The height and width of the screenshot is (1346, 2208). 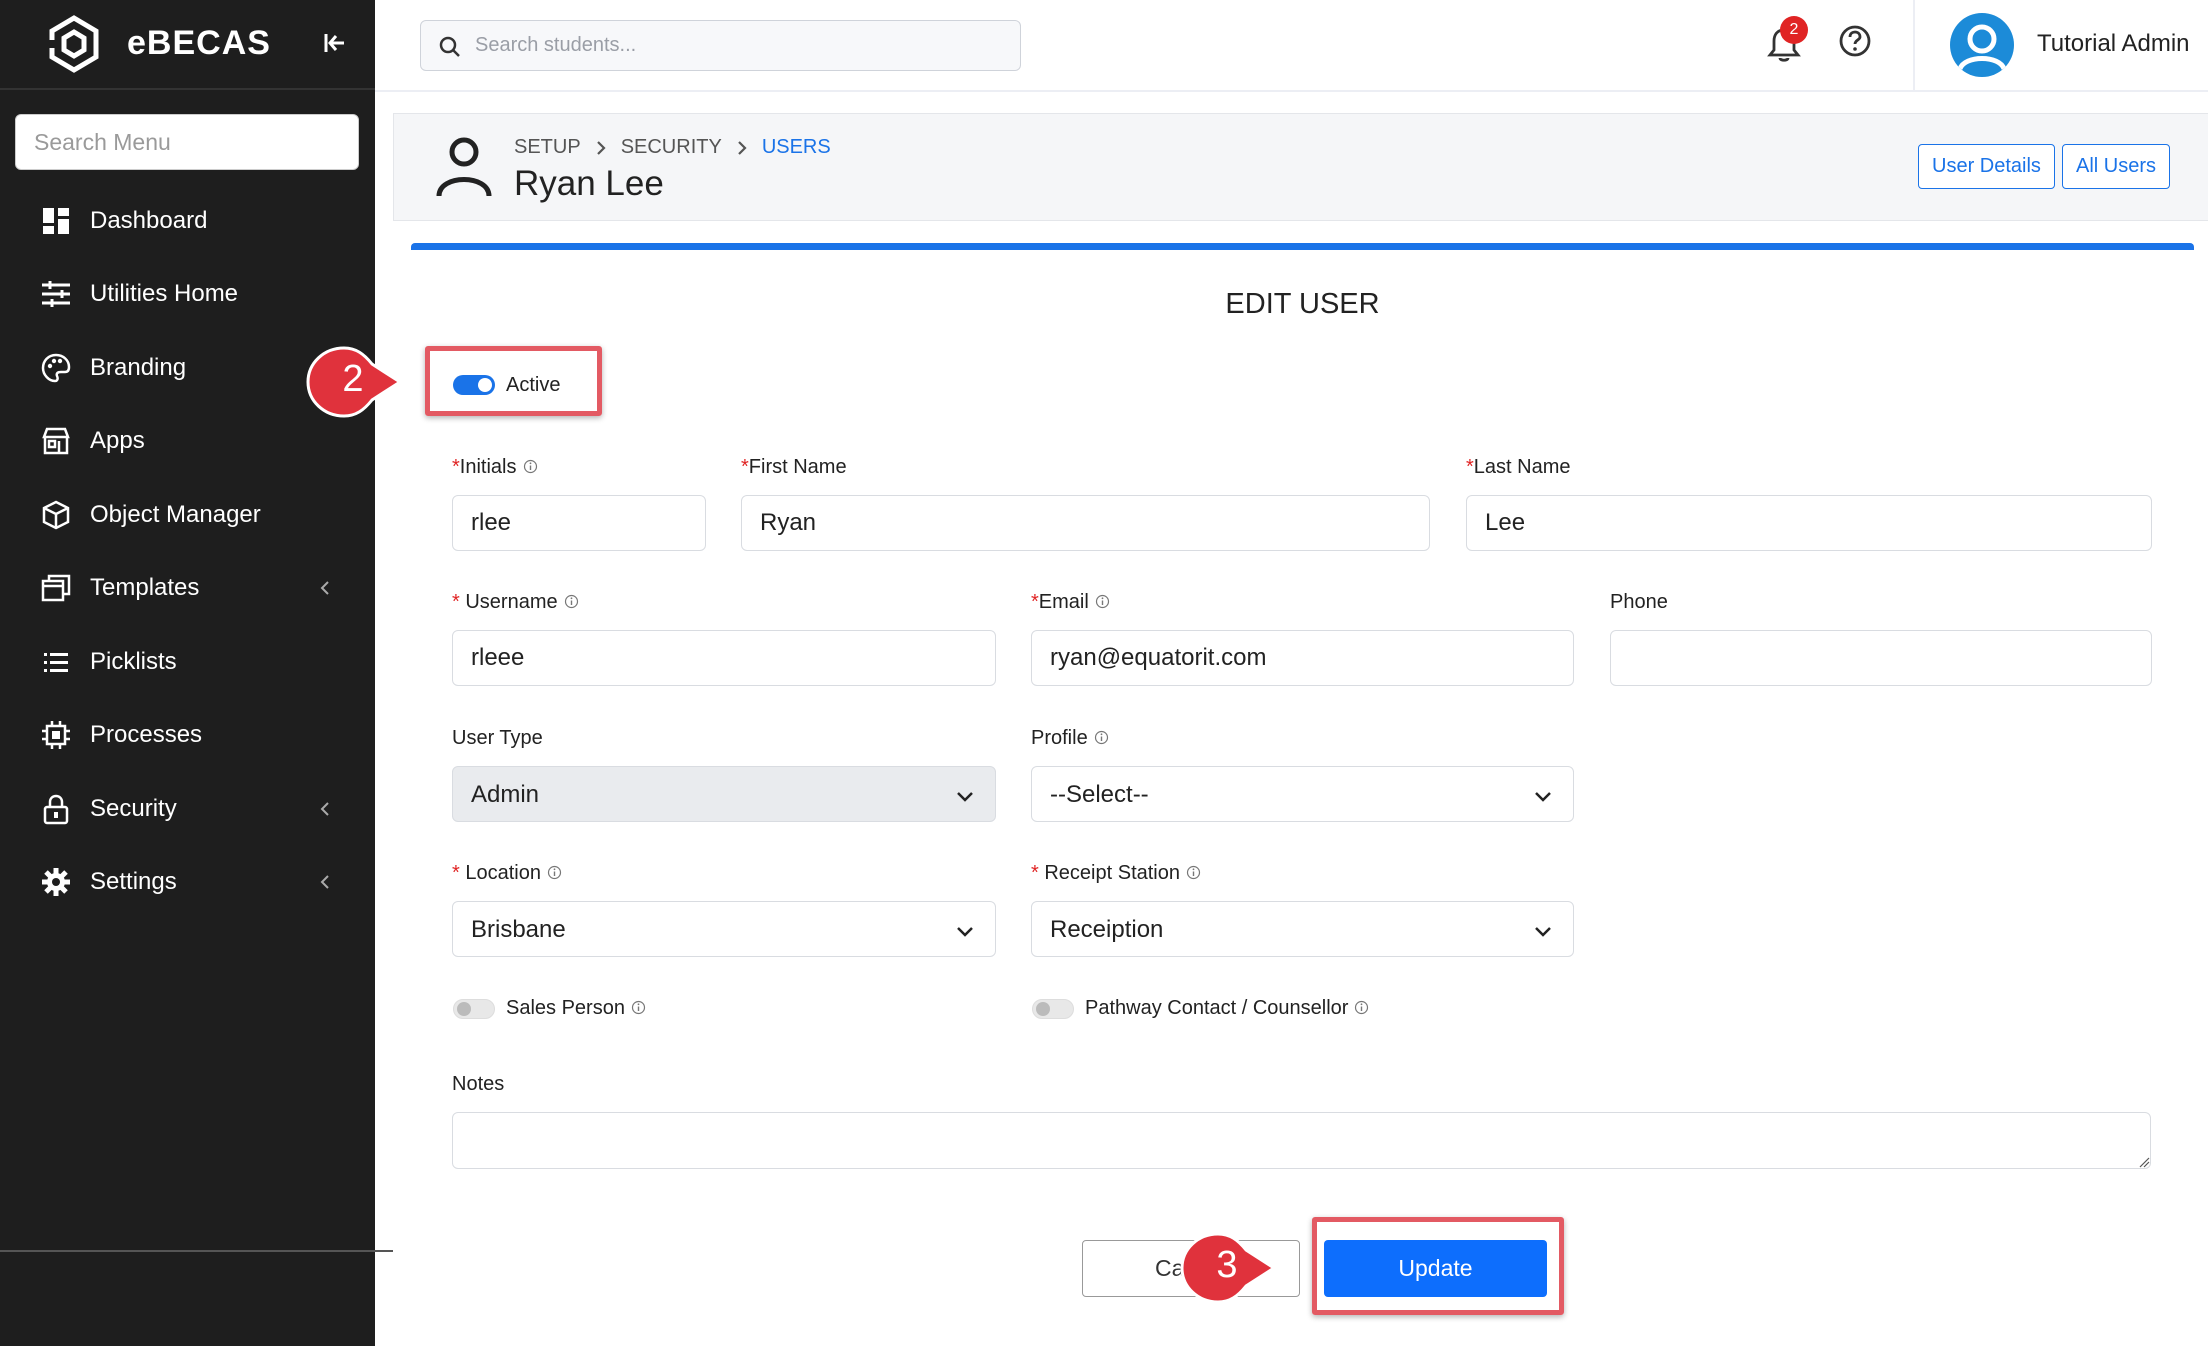 I want to click on initials-input, so click(x=579, y=523).